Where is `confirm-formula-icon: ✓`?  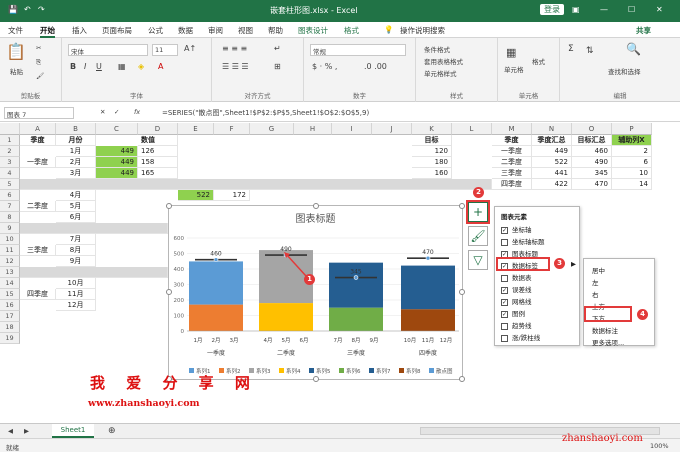 confirm-formula-icon: ✓ is located at coordinates (116, 112).